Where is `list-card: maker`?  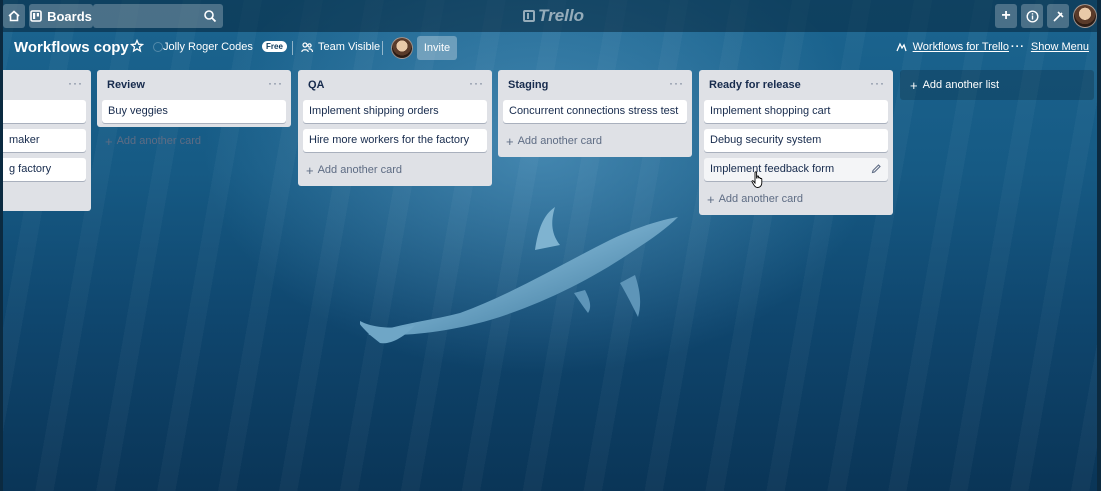 list-card: maker is located at coordinates (44, 140).